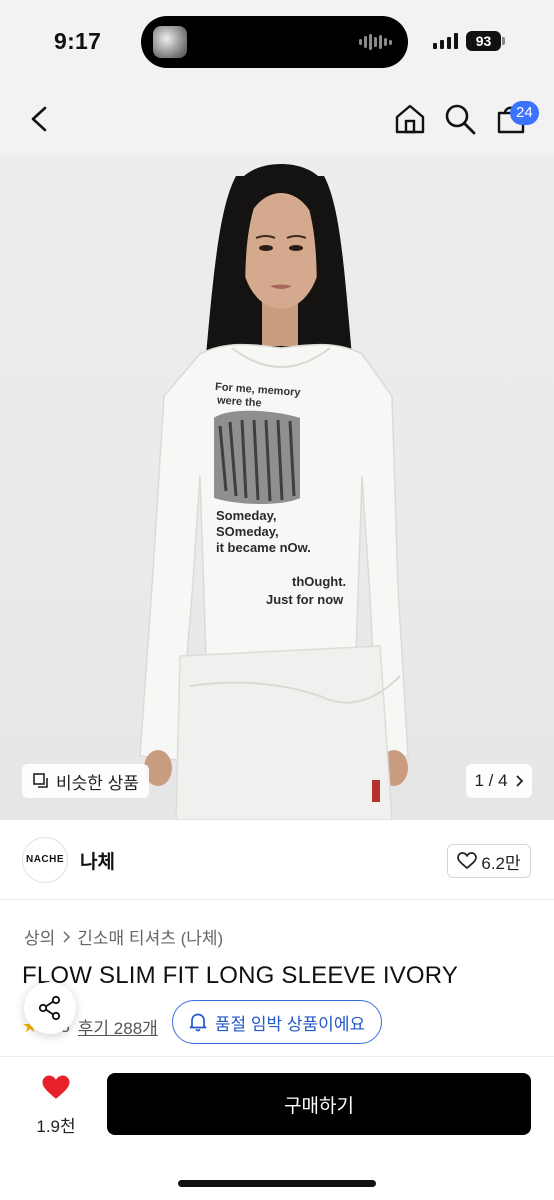 The height and width of the screenshot is (1200, 554). I want to click on product-title: FLOW SLIM FIT LONG SLEEVE IVORY, so click(240, 975).